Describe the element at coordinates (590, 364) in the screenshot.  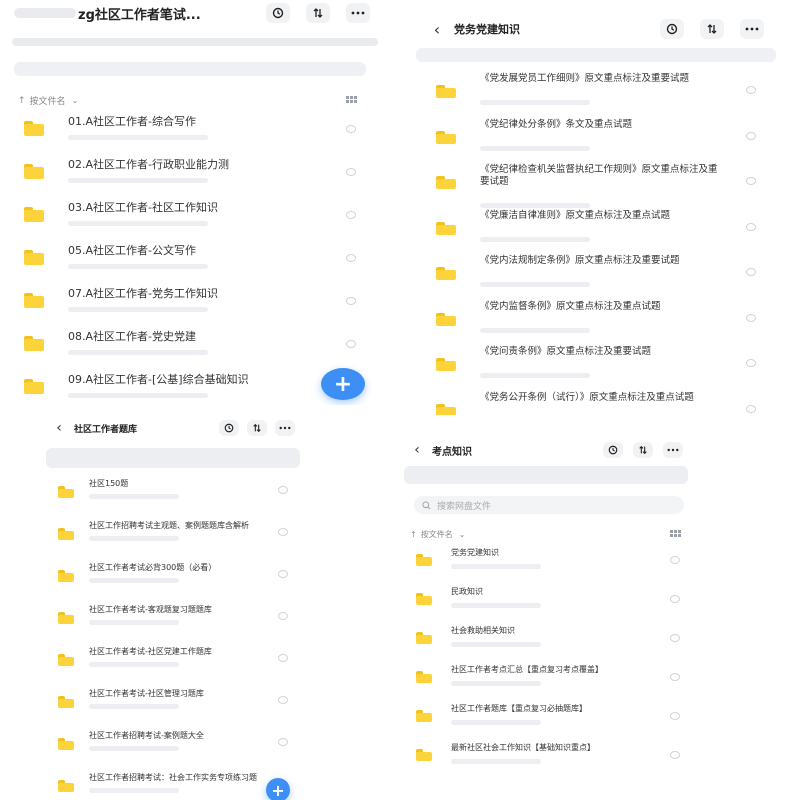
I see `list-item: 《党问责条例》原文重点标注及重要试题` at that location.